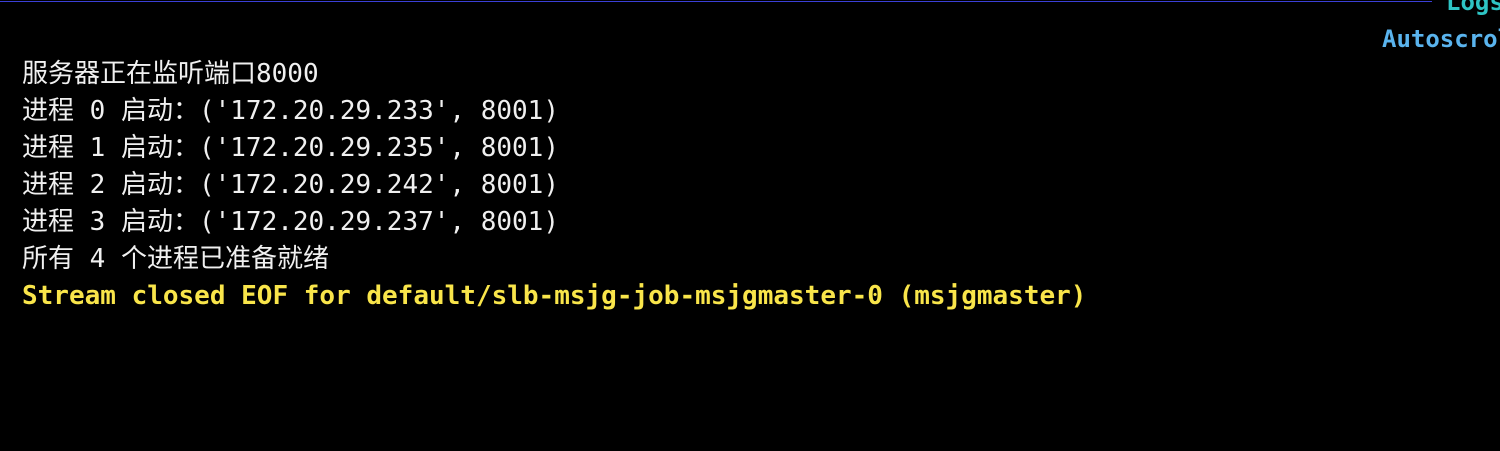  What do you see at coordinates (290, 111) in the screenshot?
I see `log-line: 进程 0 启动：('172.20.29.233', 8001)` at bounding box center [290, 111].